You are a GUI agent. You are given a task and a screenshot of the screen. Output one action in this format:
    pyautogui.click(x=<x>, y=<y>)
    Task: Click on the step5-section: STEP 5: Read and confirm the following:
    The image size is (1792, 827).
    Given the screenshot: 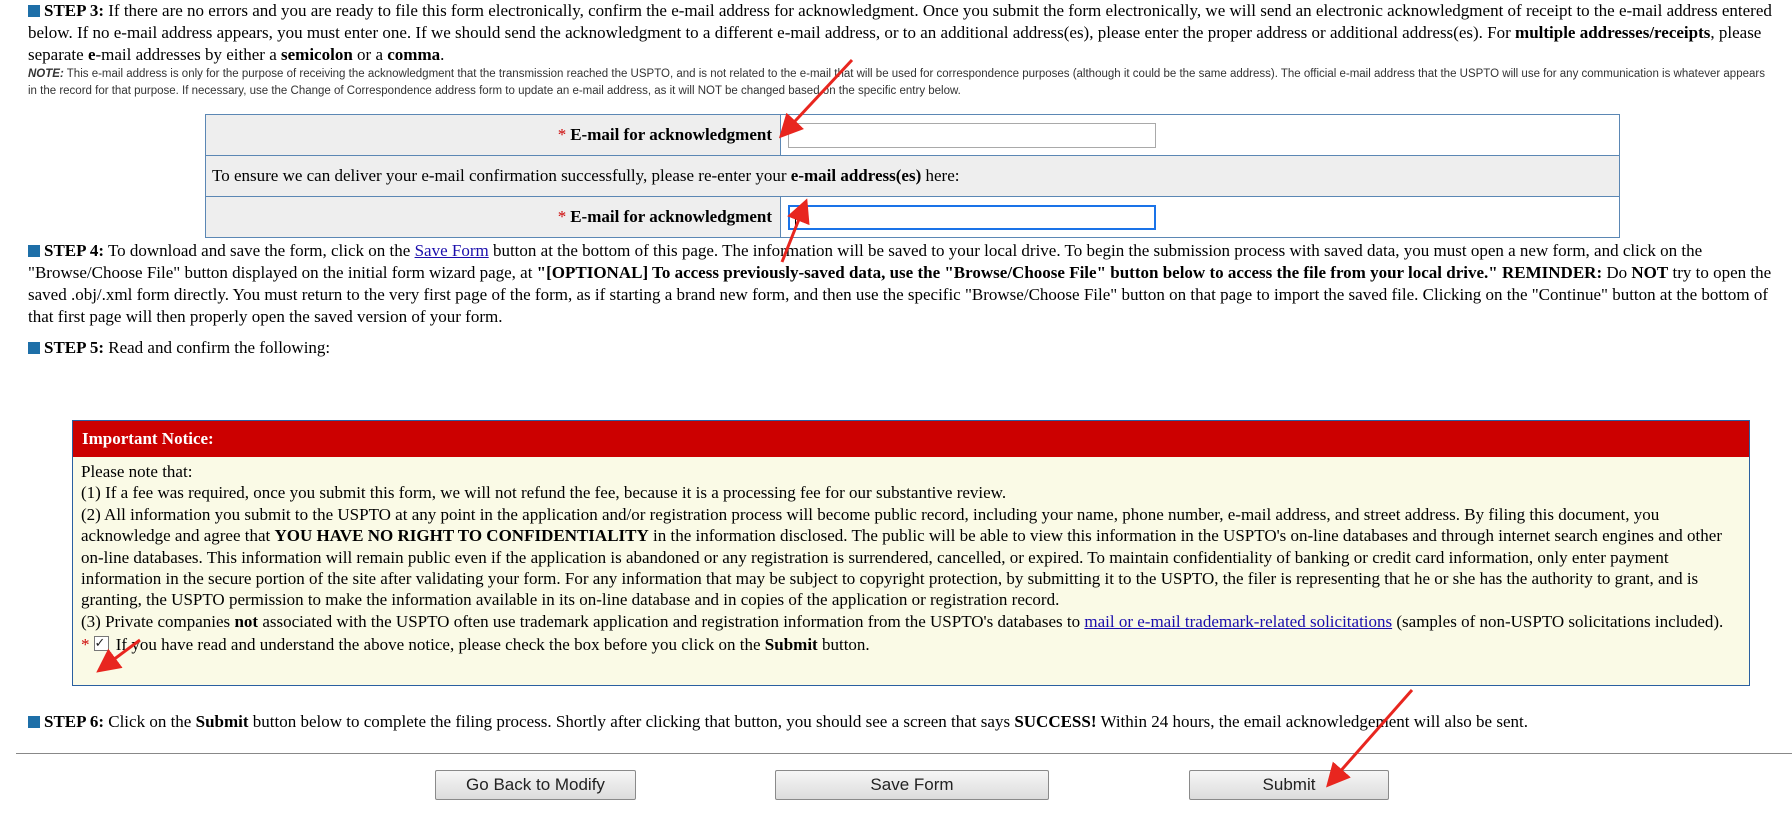 What is the action you would take?
    pyautogui.click(x=900, y=348)
    